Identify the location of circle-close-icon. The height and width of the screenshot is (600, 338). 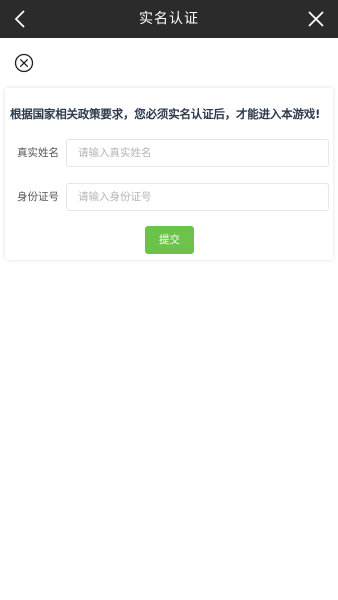
(24, 63).